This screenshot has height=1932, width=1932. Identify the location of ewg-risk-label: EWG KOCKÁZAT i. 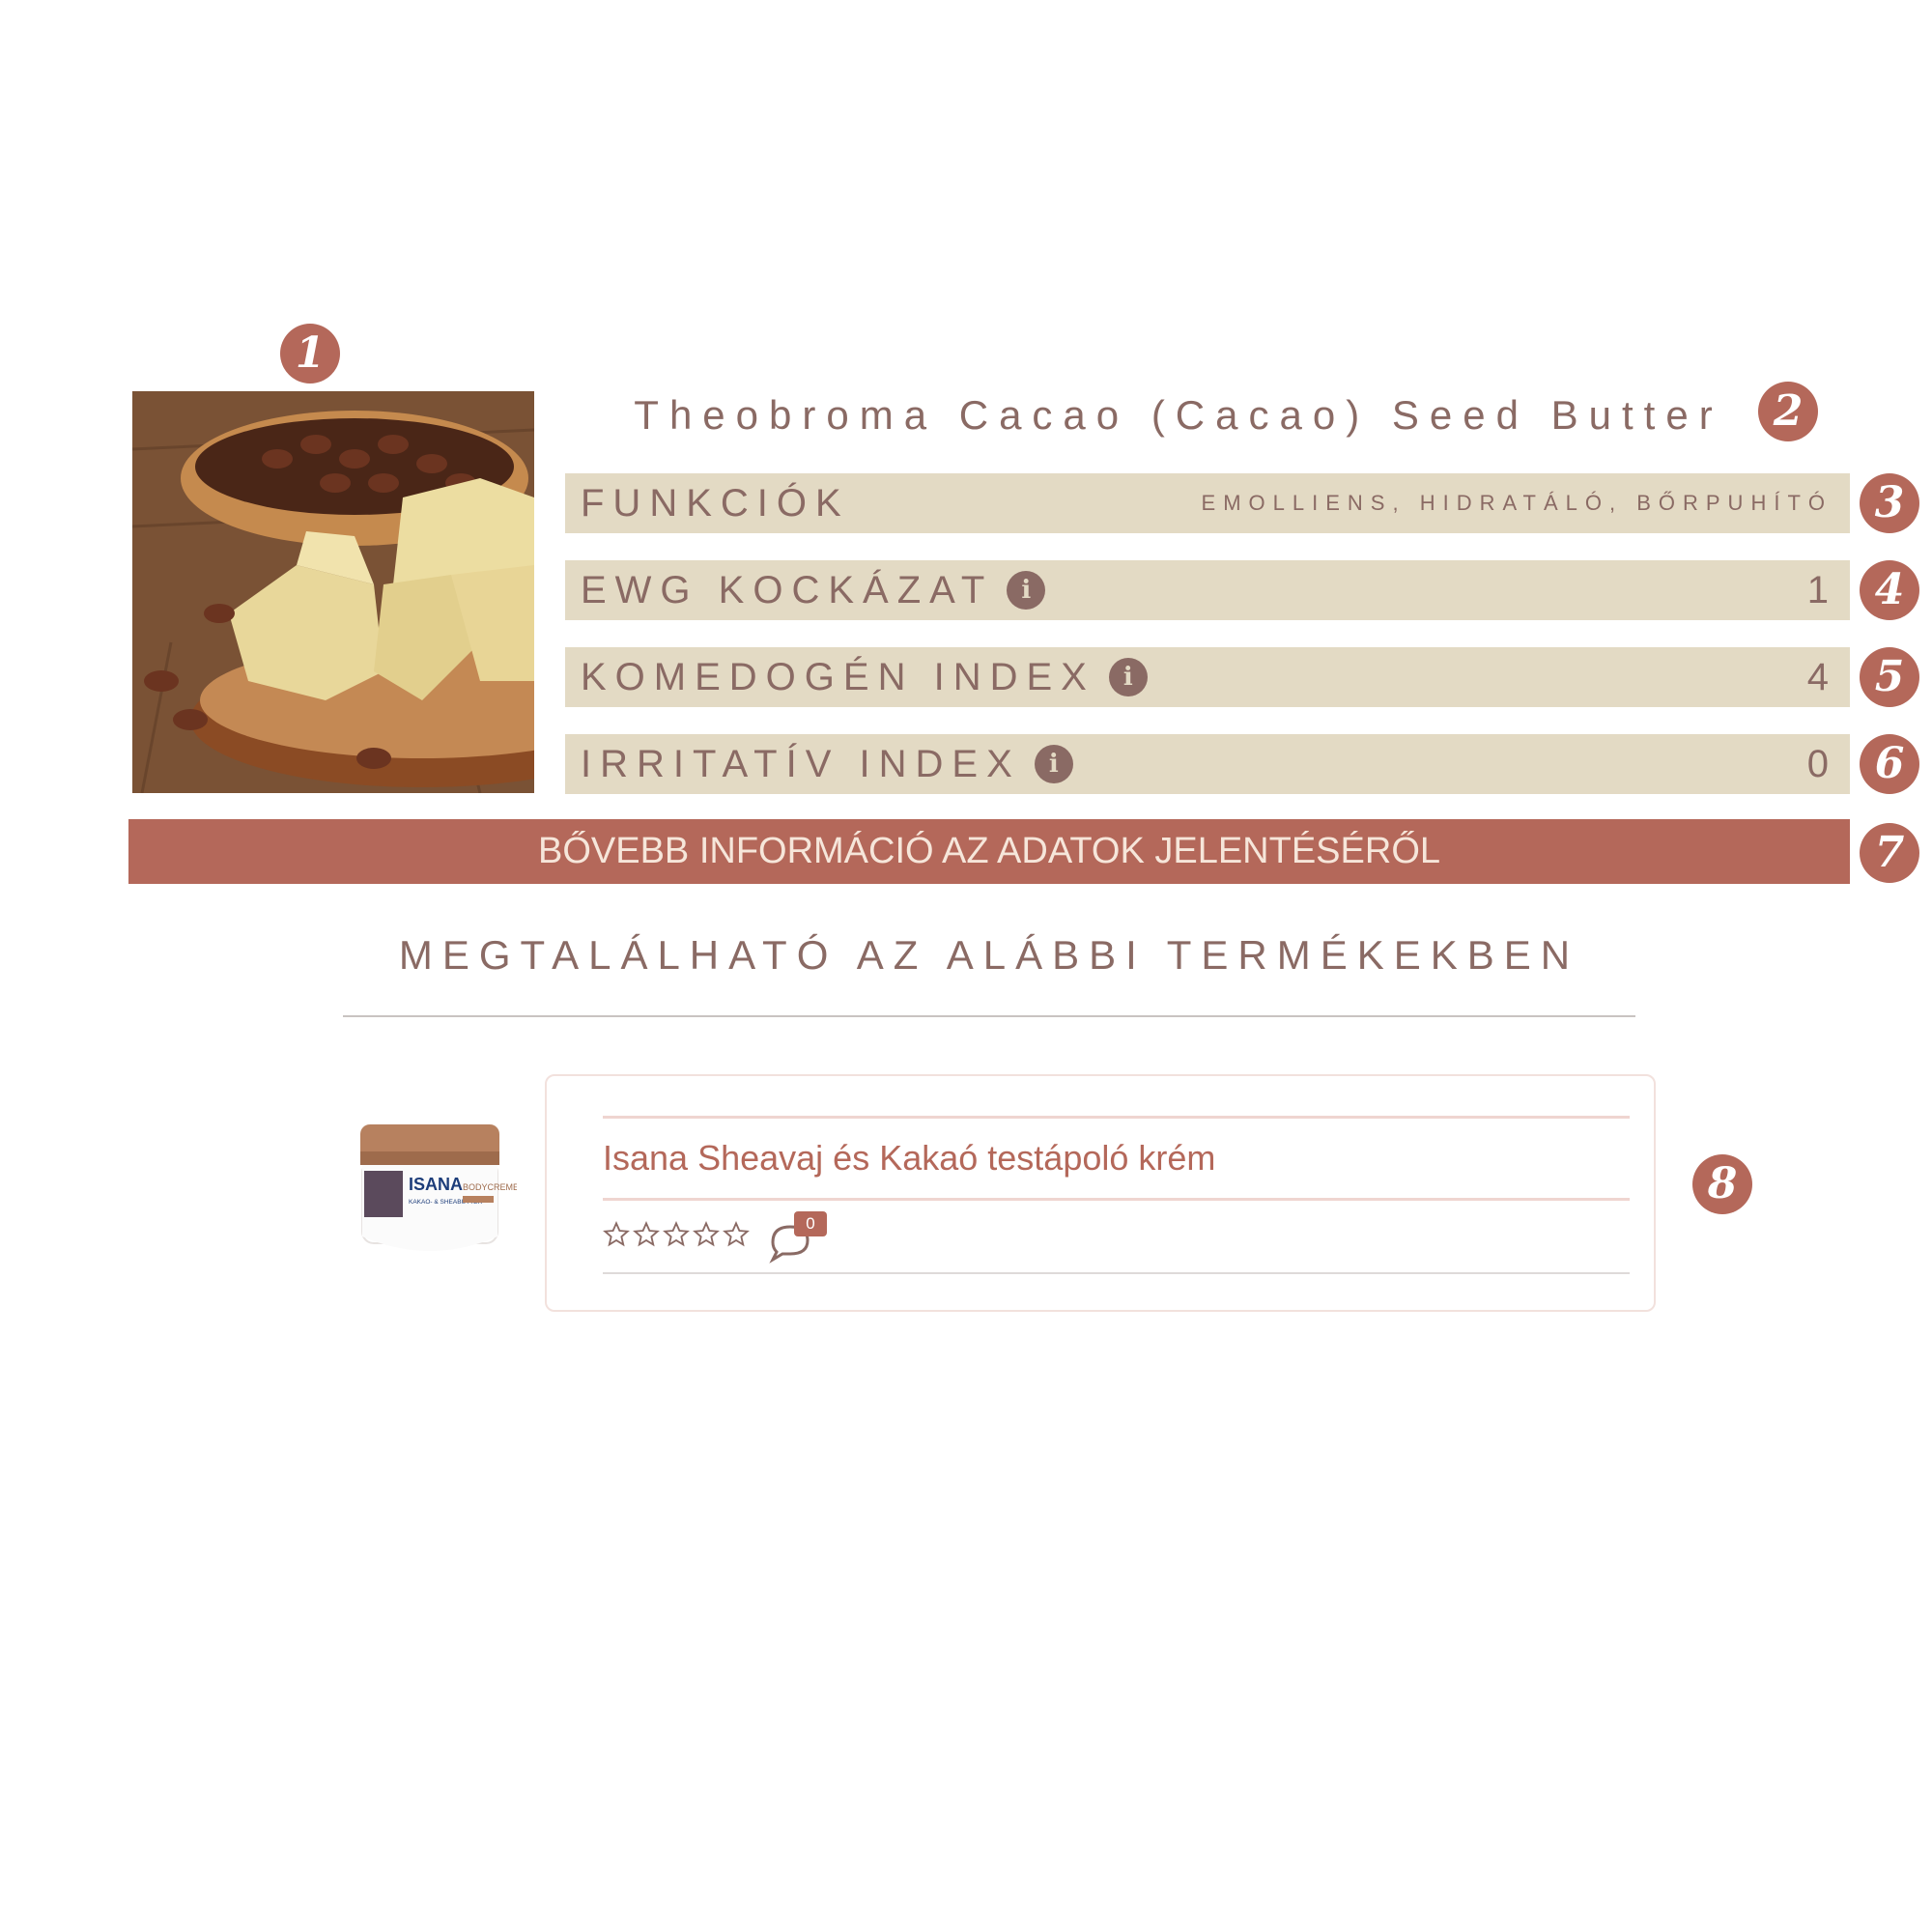
(813, 590).